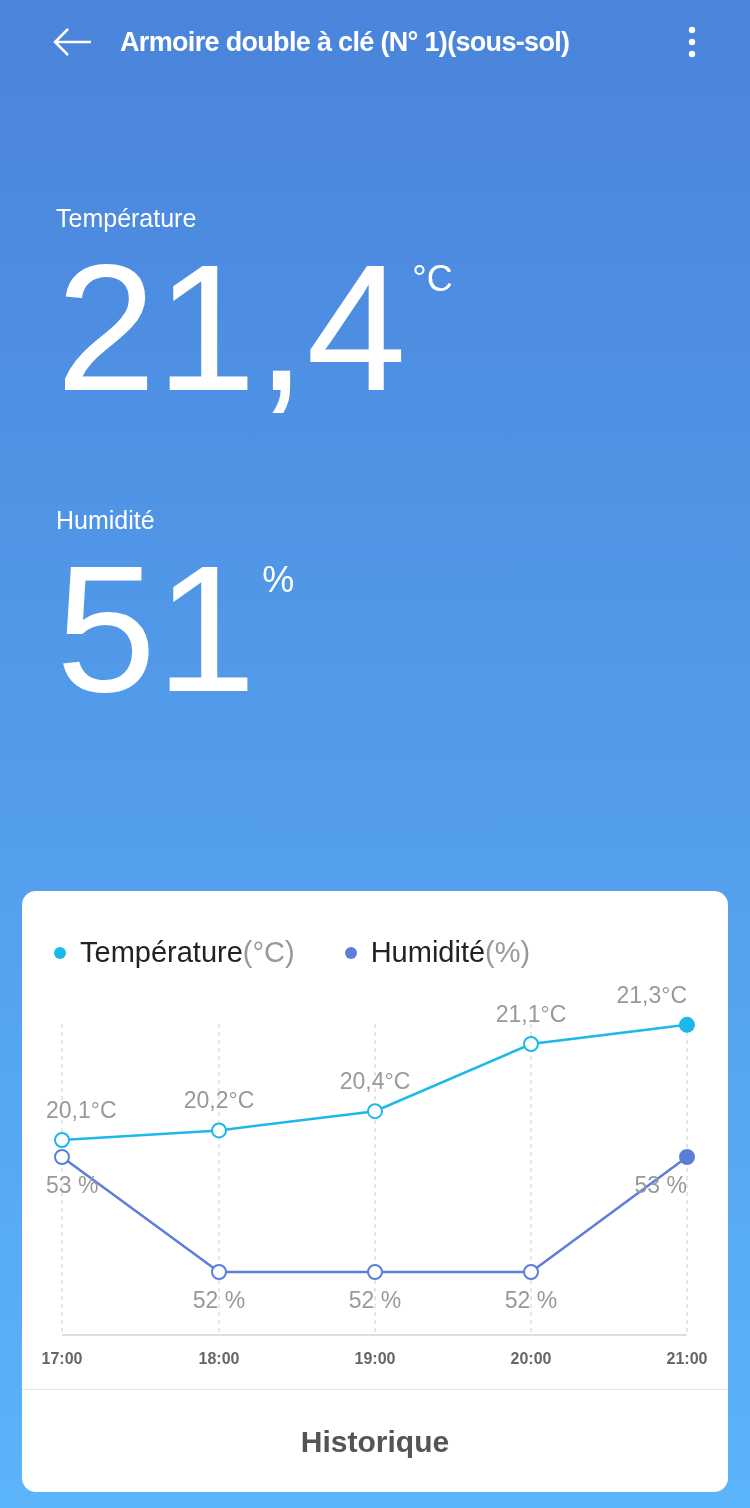  I want to click on unit-label: %, so click(278, 580).